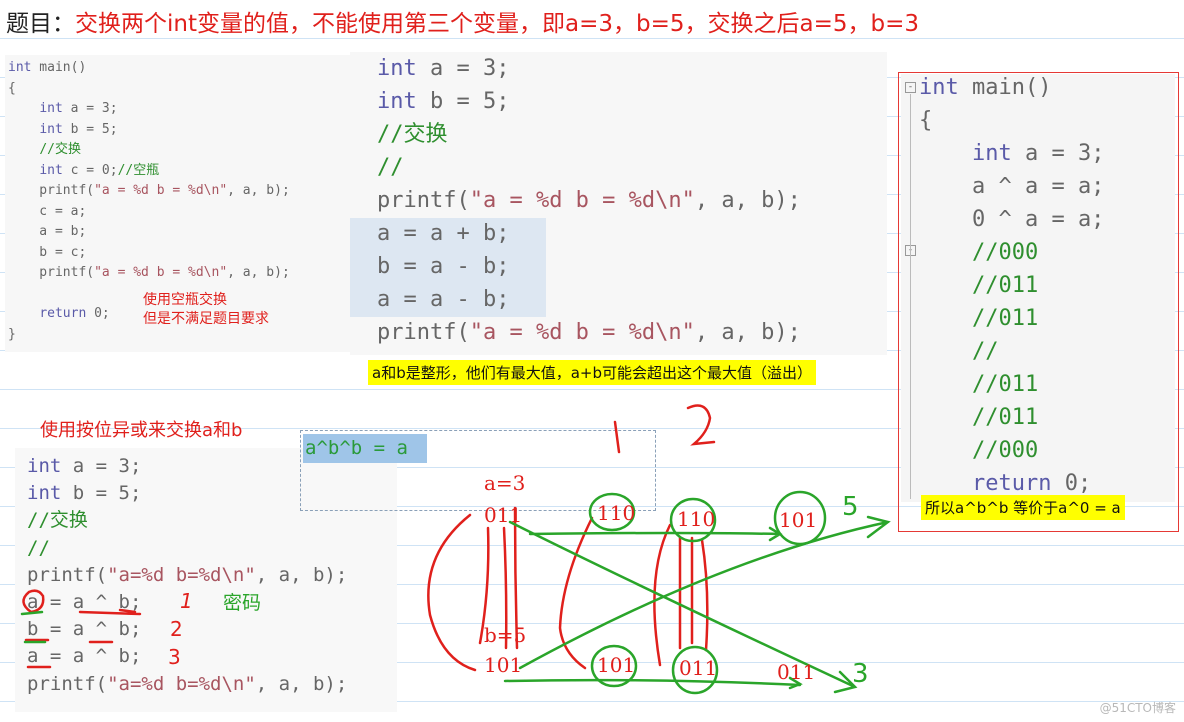  Describe the element at coordinates (242, 603) in the screenshot. I see `key-label: 密码` at that location.